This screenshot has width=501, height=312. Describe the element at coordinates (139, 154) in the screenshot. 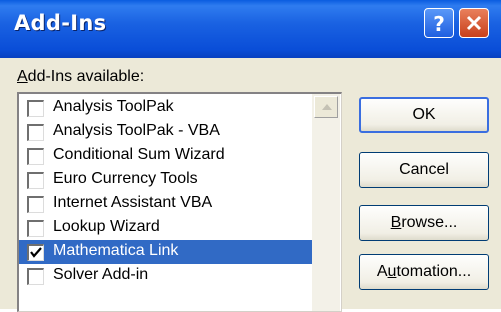

I see `list-item-label: Conditional Sum Wizard` at that location.